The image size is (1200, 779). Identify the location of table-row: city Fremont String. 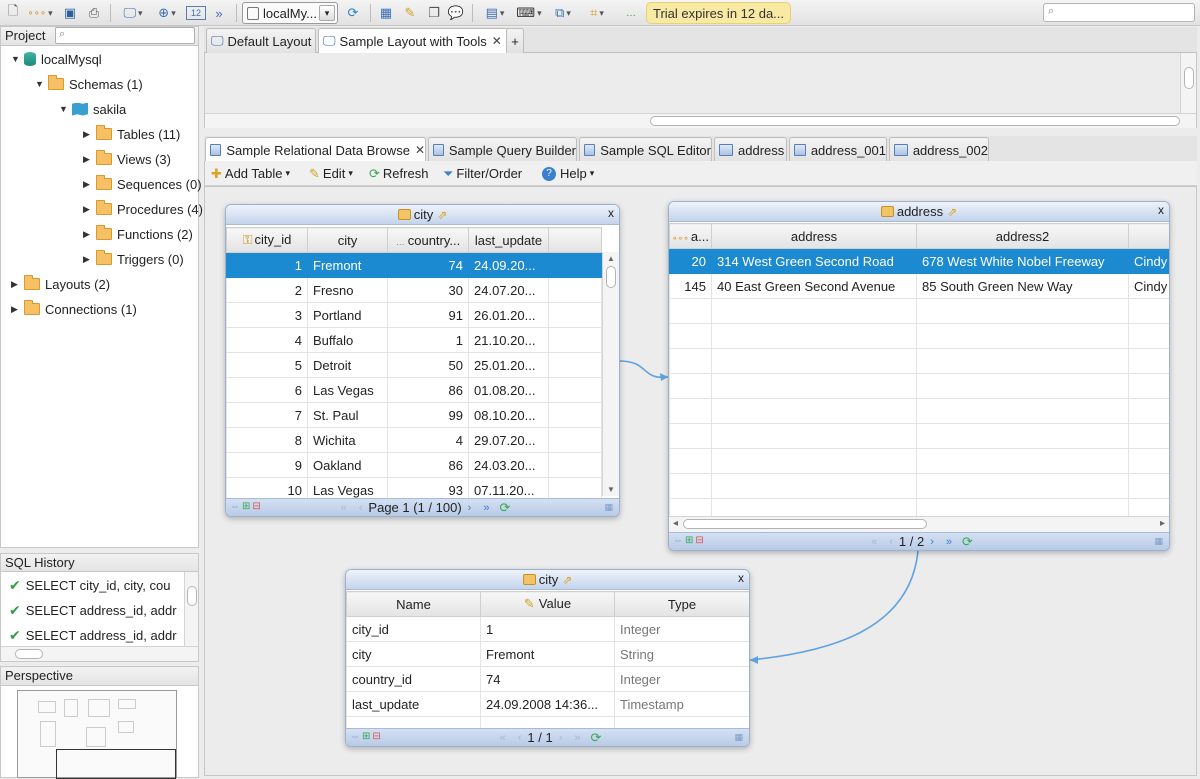
(547, 654).